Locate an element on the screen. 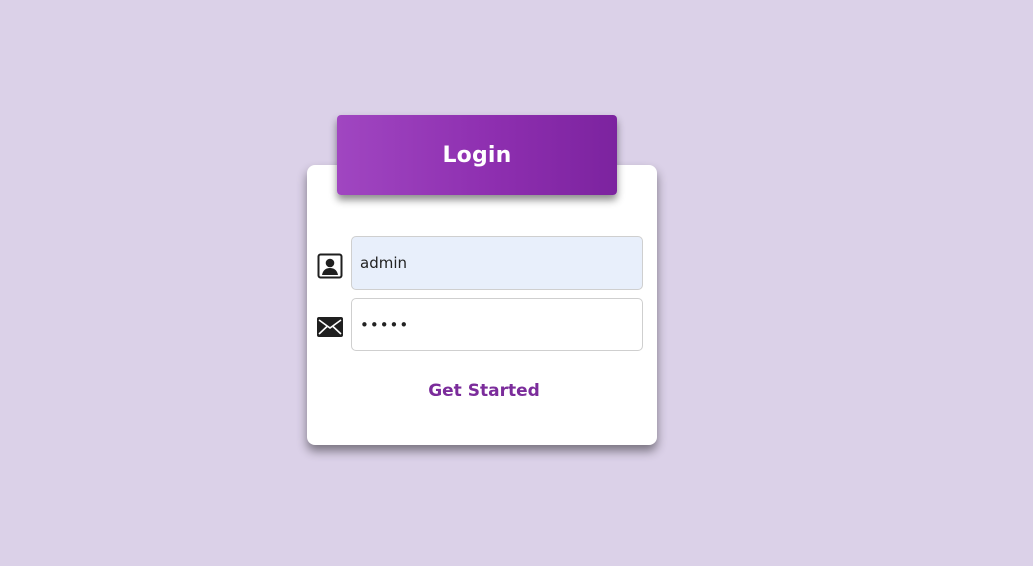 The image size is (1033, 566). password-input is located at coordinates (497, 324).